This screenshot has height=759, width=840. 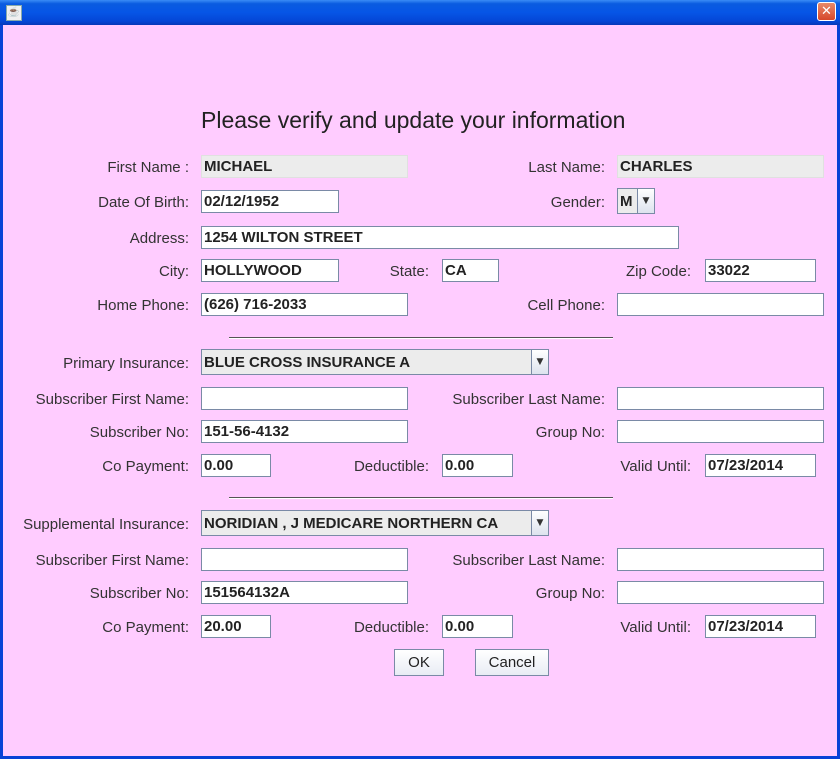 What do you see at coordinates (112, 399) in the screenshot?
I see `primary-sub-first-label: Subscriber First Name:` at bounding box center [112, 399].